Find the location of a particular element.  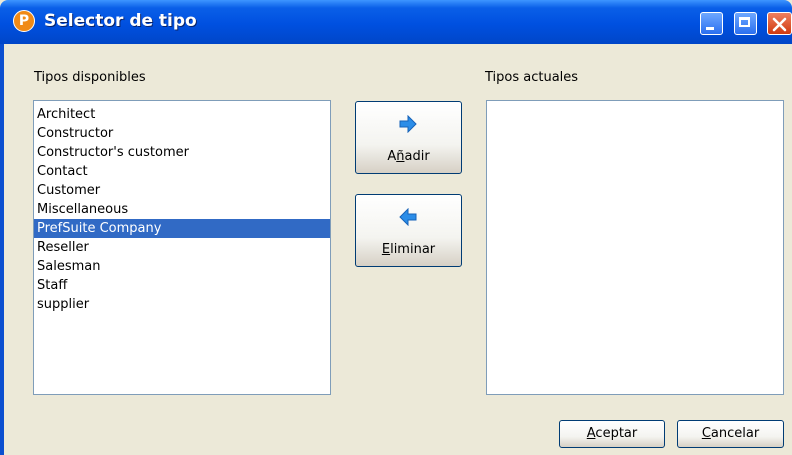

list-item: Staff is located at coordinates (182, 285).